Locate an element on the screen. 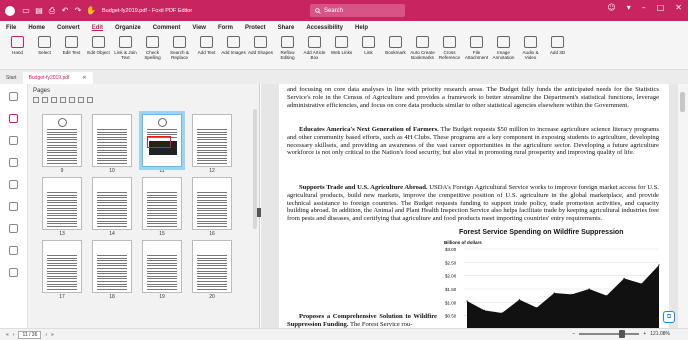  comments-icon is located at coordinates (13, 140).